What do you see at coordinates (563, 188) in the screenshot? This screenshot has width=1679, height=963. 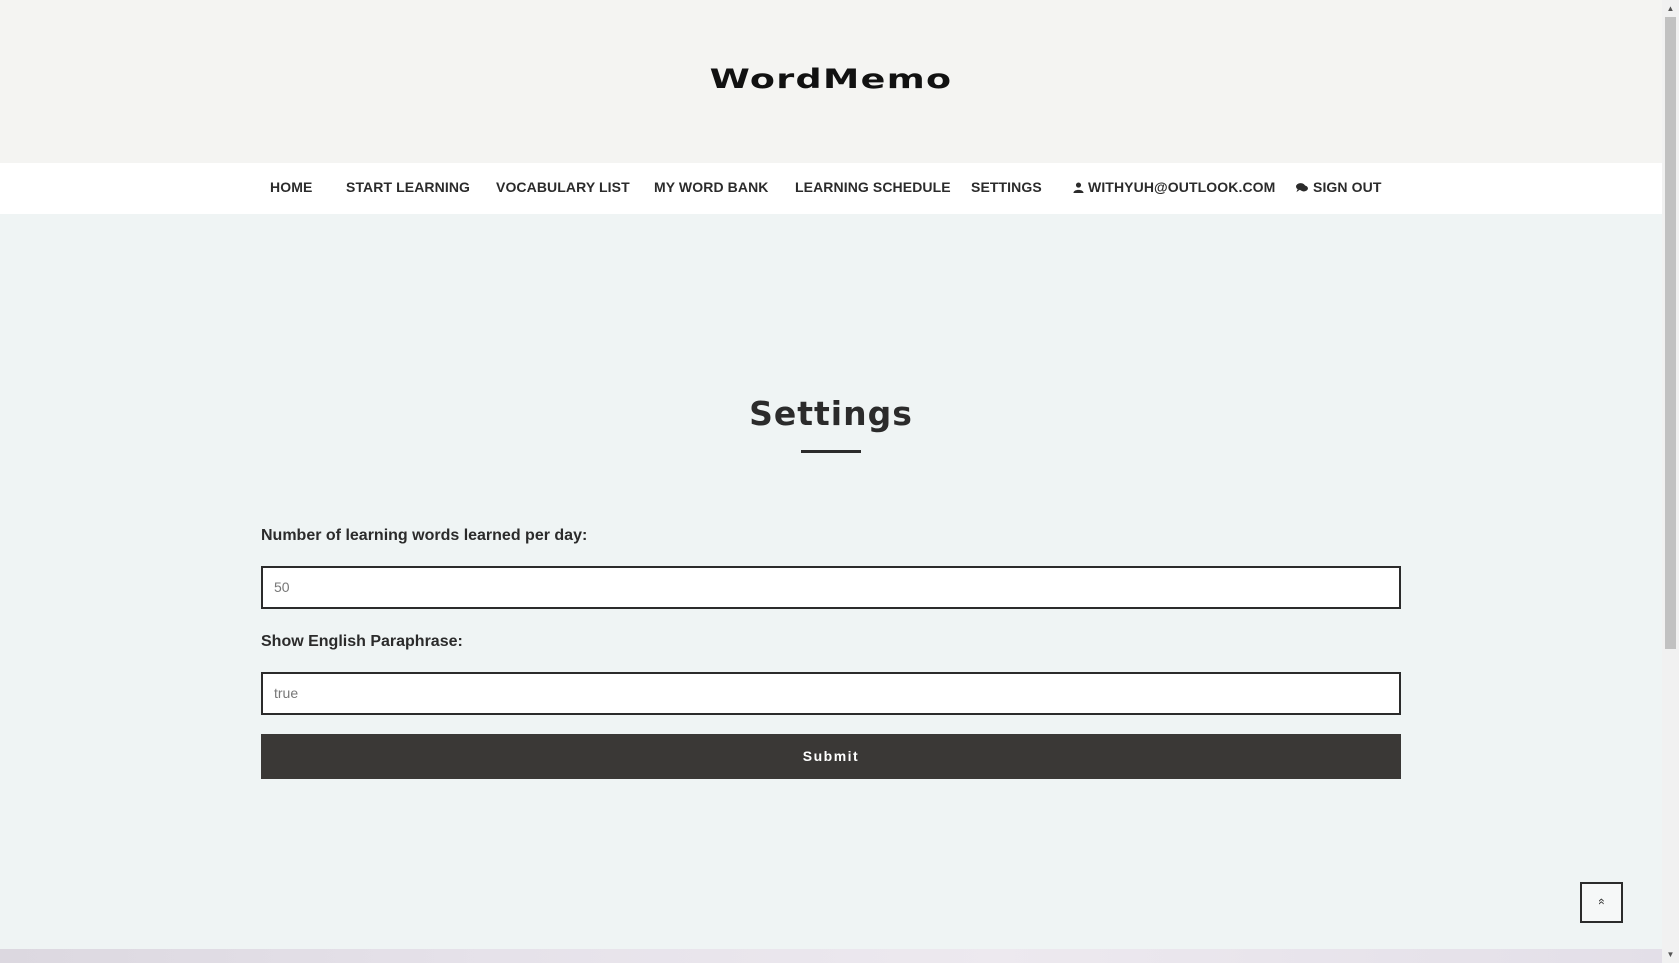 I see `nav-vocabulary-list: VOCABULARY LIST` at bounding box center [563, 188].